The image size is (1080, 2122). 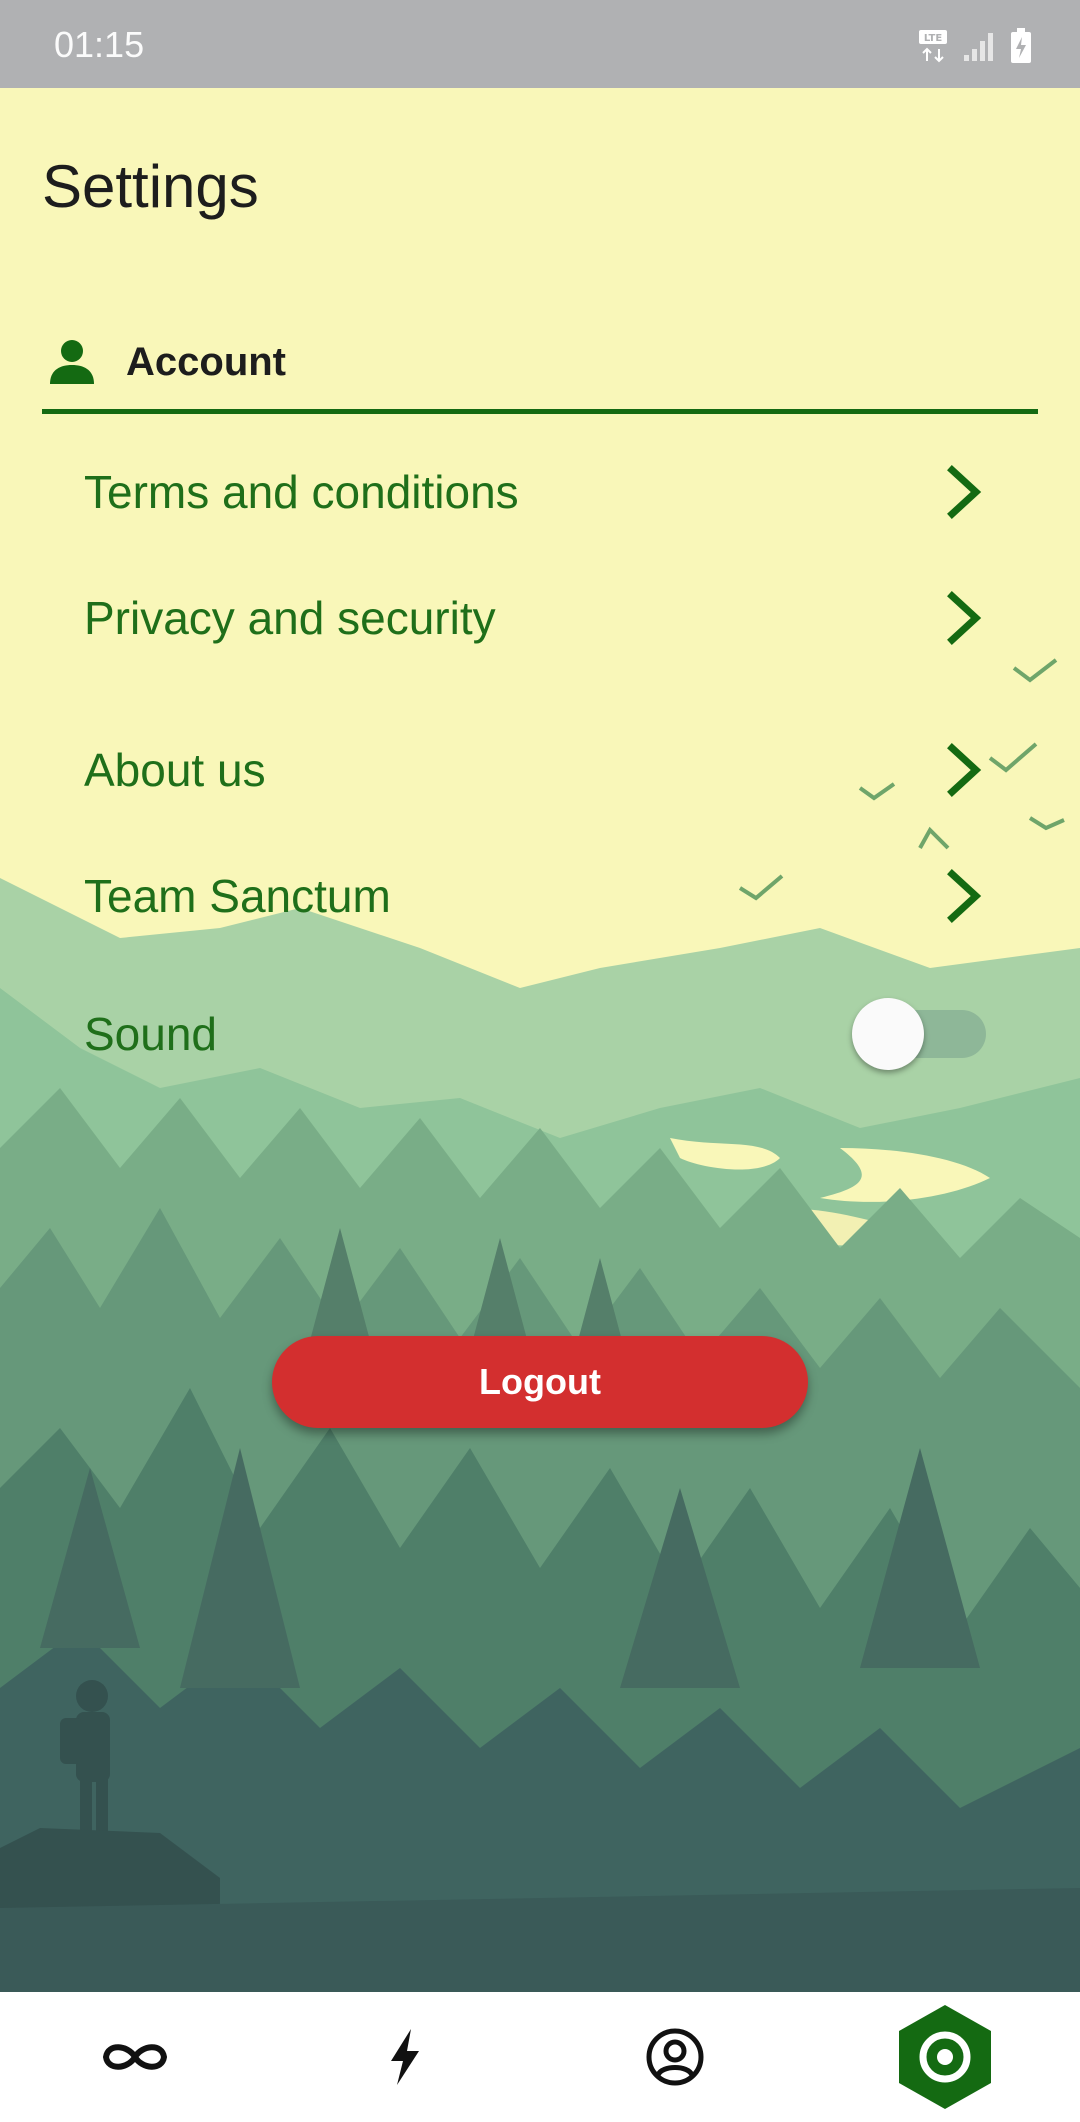 What do you see at coordinates (888, 1034) in the screenshot?
I see `toggle-knob` at bounding box center [888, 1034].